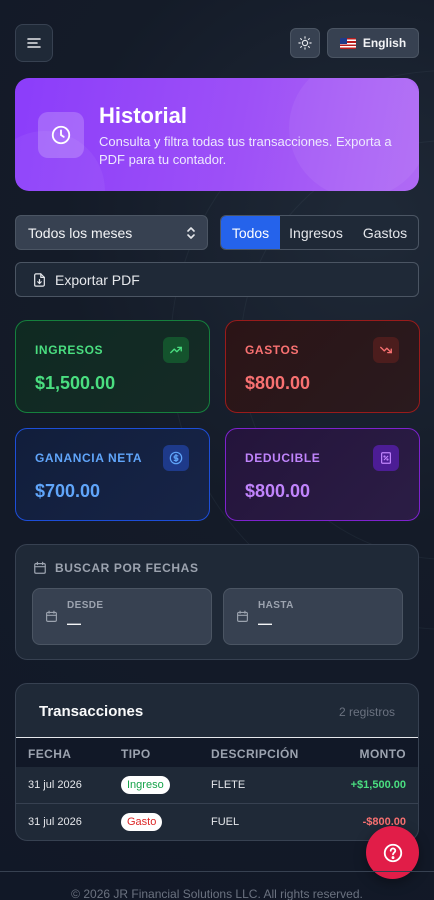 The image size is (434, 900). Describe the element at coordinates (322, 366) in the screenshot. I see `expenses-card: GASTOS $800.00` at that location.